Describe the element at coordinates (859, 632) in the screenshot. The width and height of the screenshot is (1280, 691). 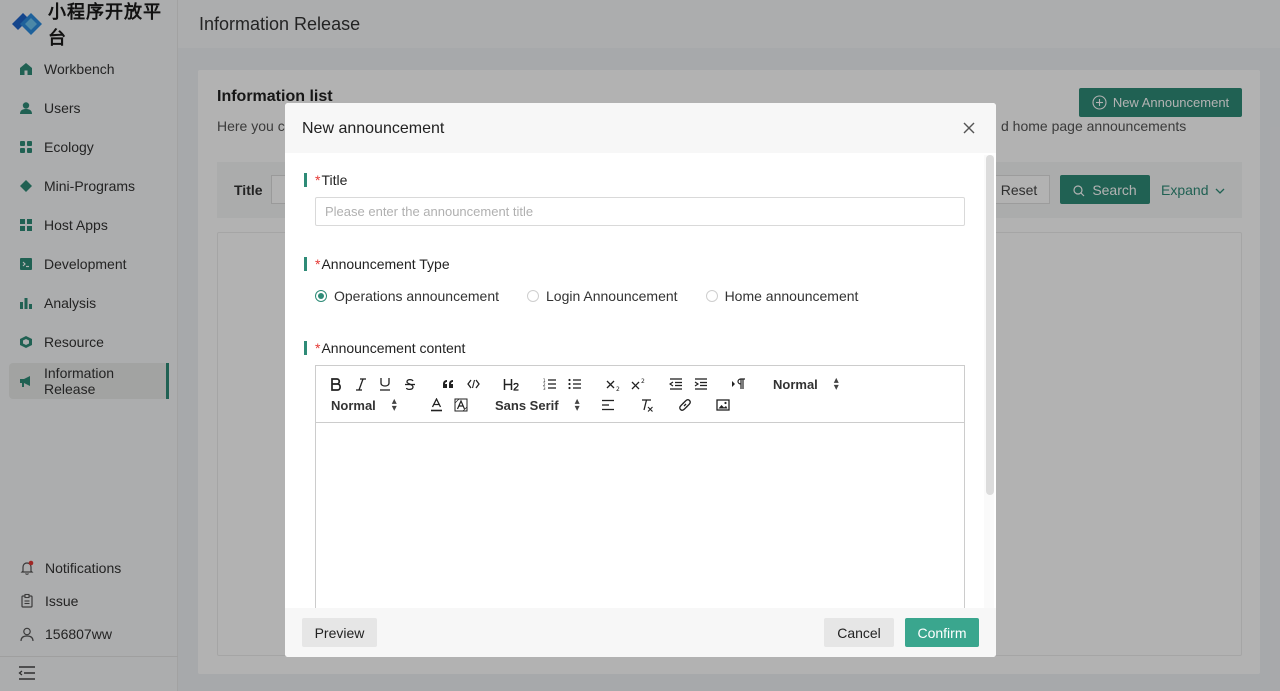
I see `cancel-button: Cancel` at that location.